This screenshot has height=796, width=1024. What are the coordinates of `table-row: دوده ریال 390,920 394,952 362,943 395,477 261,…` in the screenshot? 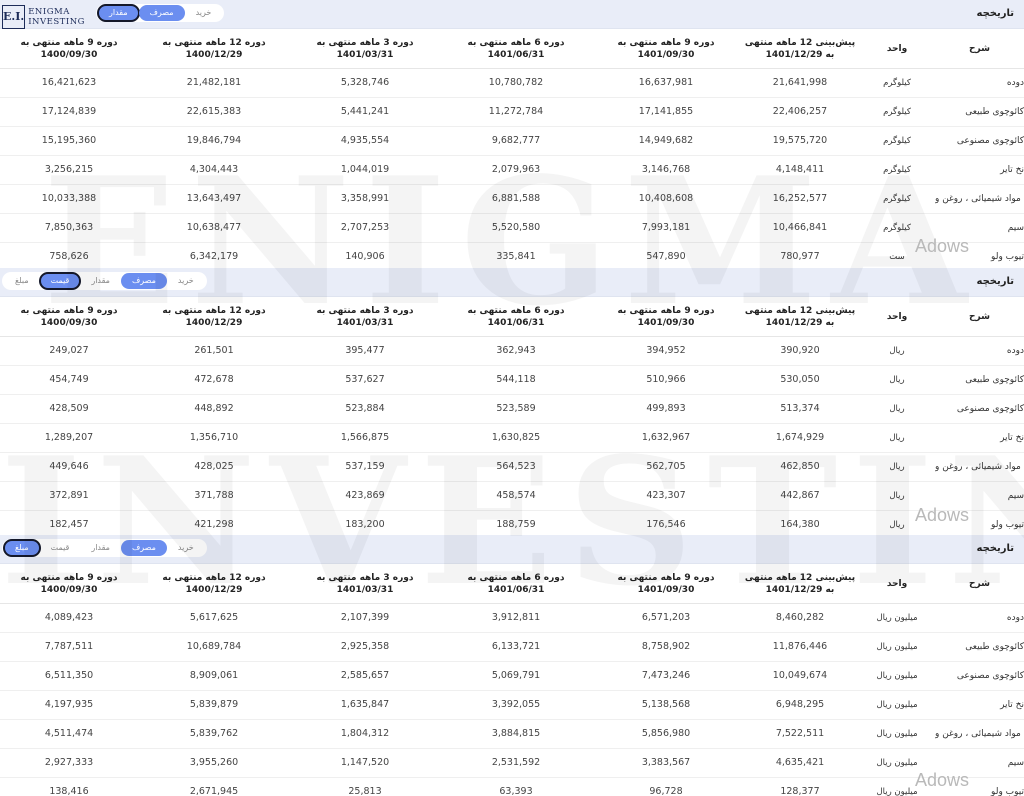 It's located at (512, 351).